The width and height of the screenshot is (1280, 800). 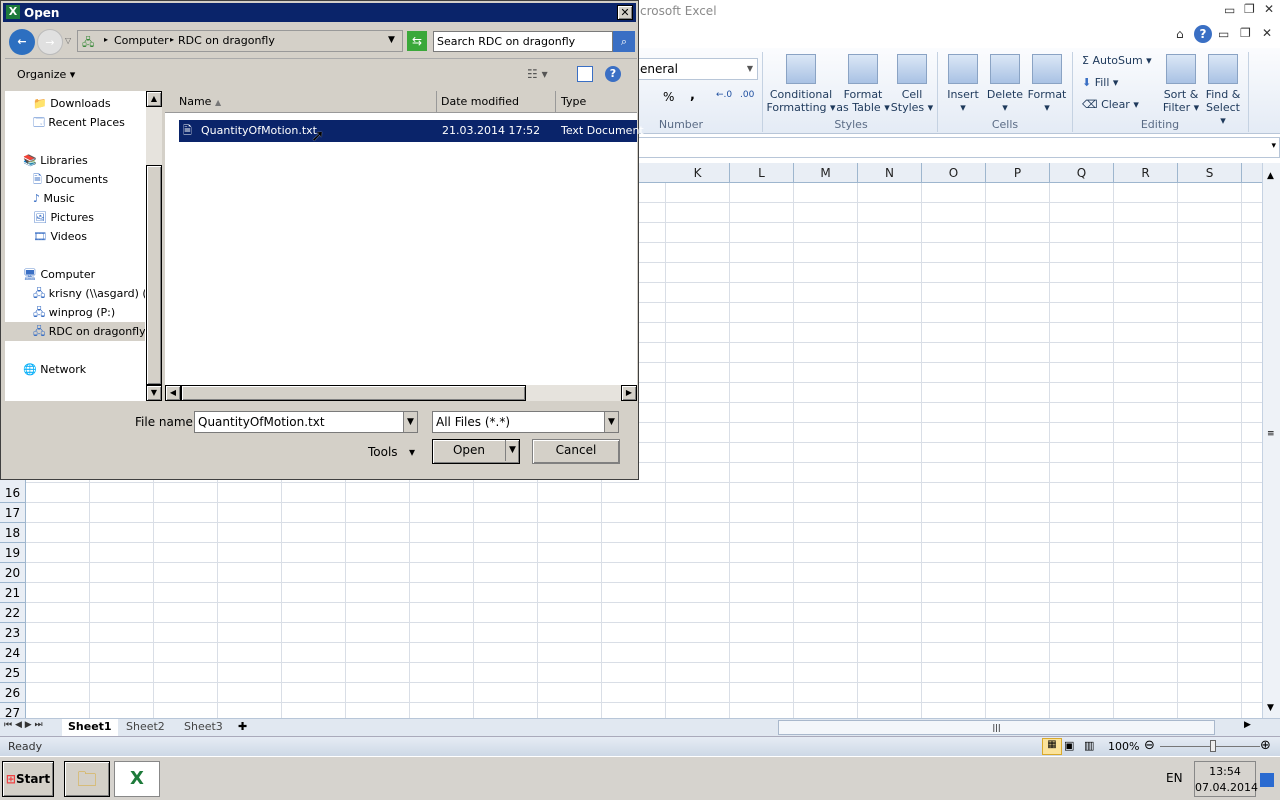 I want to click on decrease-decimal-button: .00, so click(x=747, y=95).